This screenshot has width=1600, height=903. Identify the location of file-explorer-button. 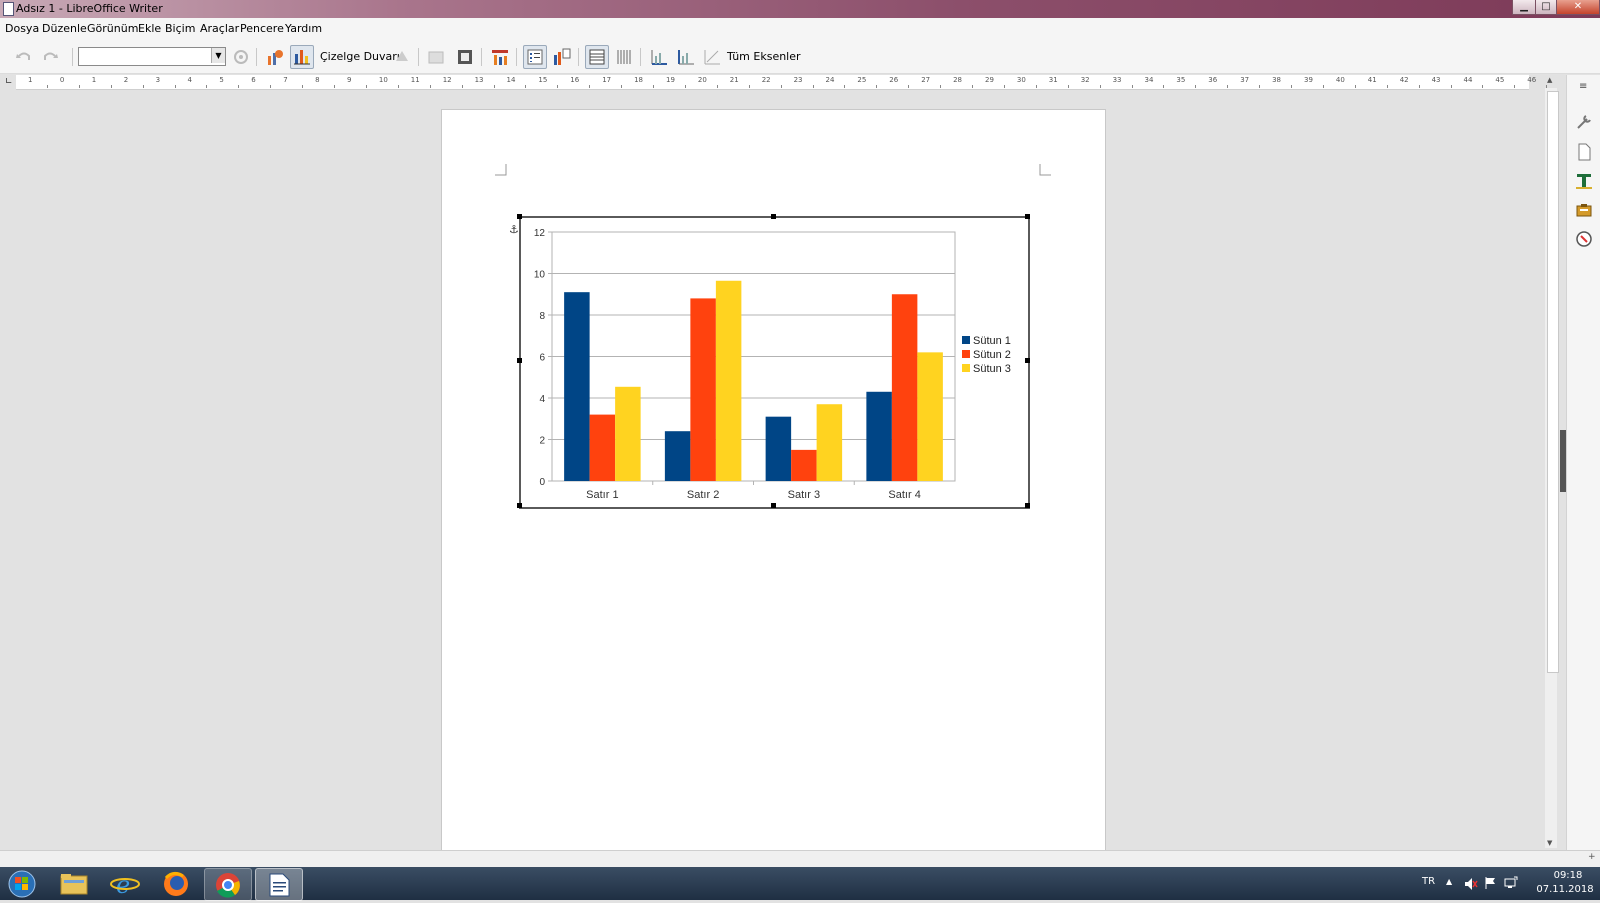
(74, 883).